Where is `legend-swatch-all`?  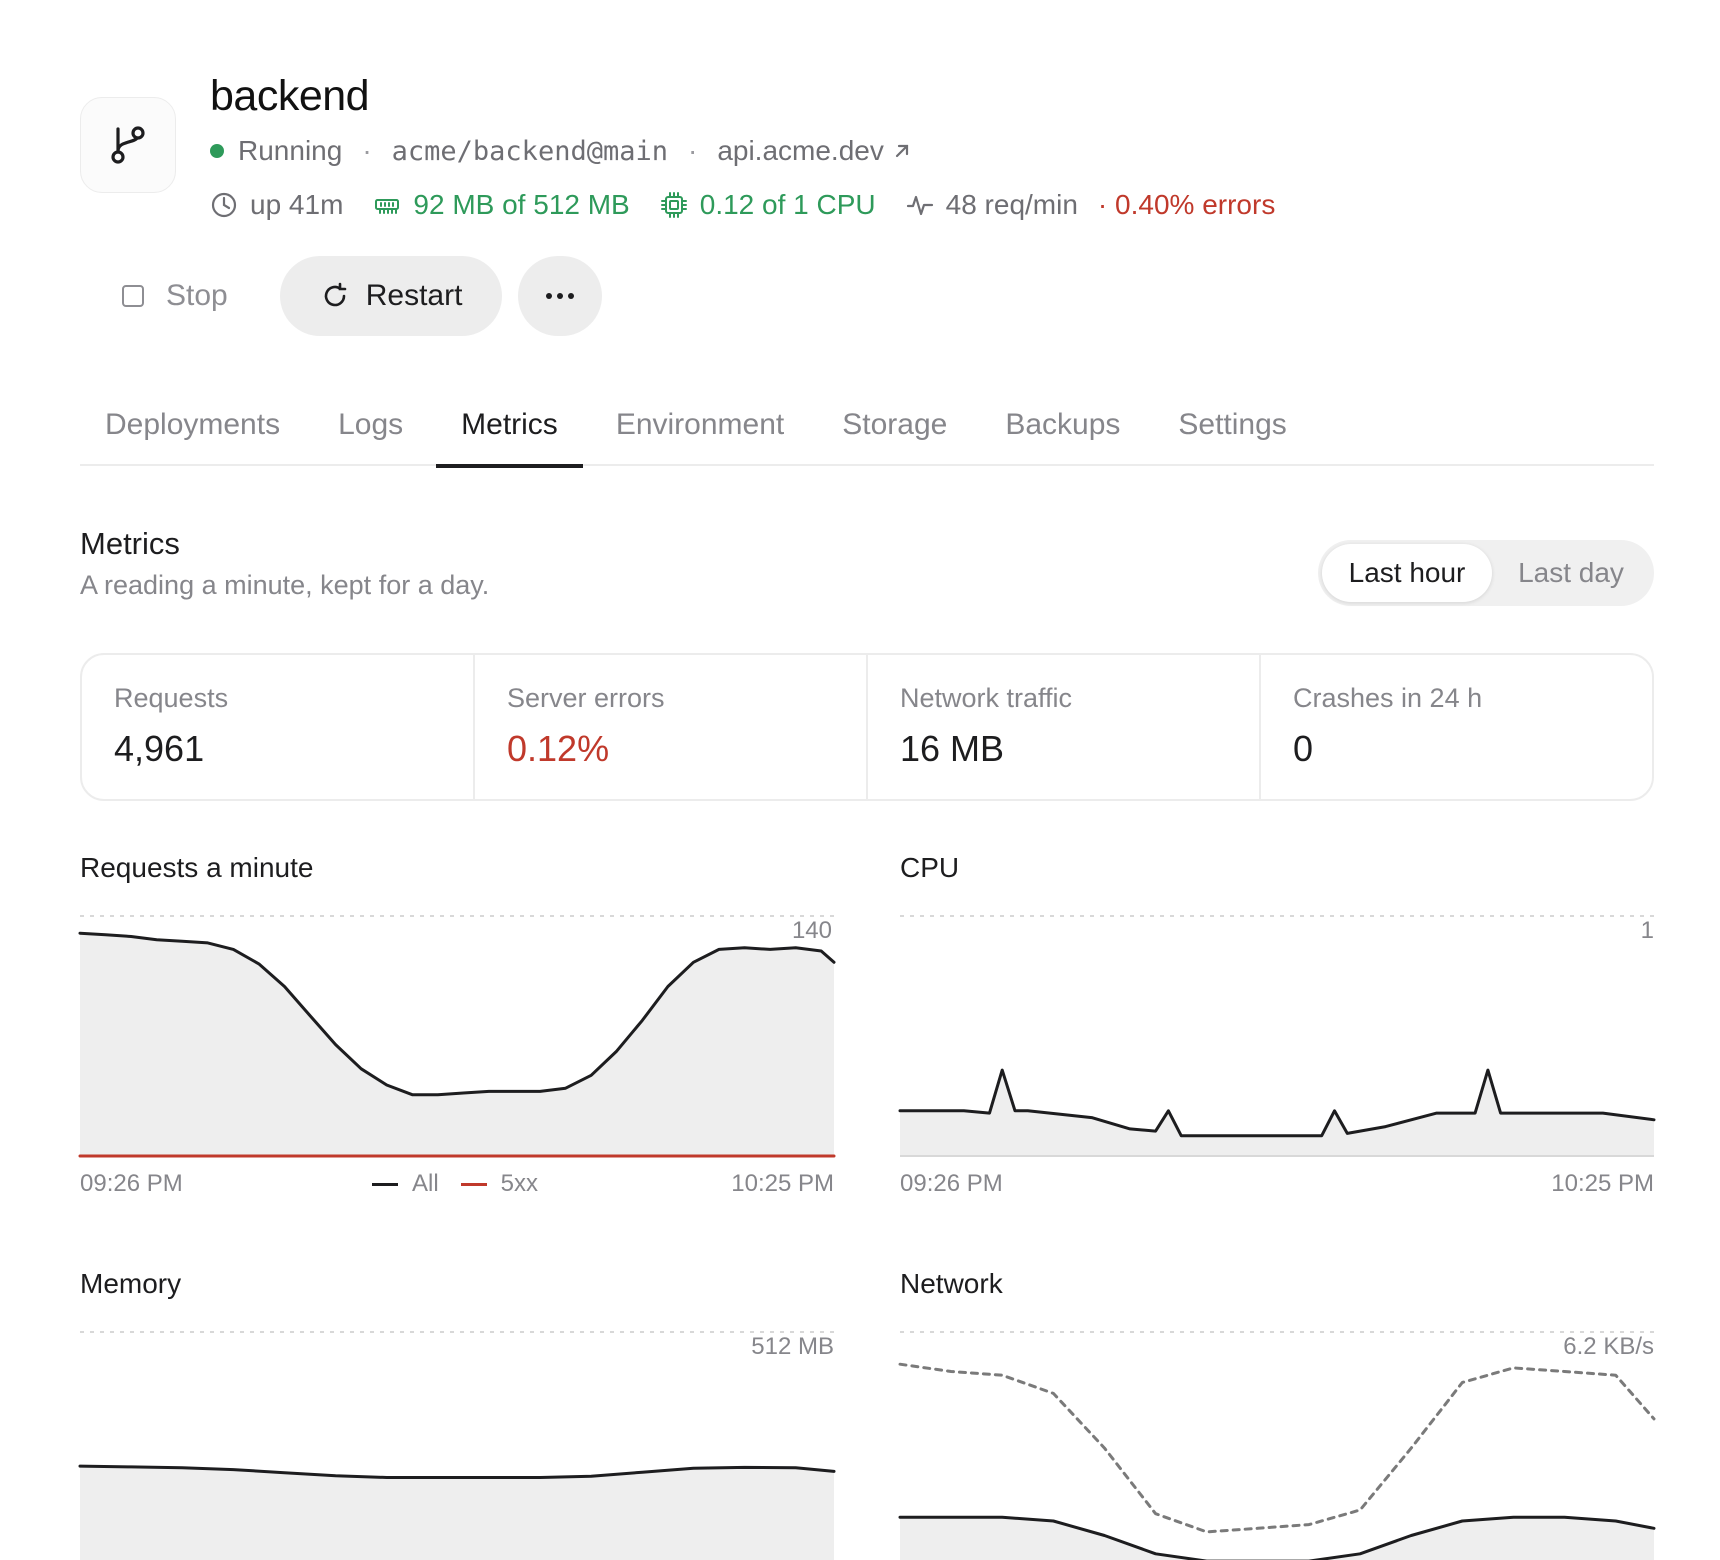
legend-swatch-all is located at coordinates (385, 1184).